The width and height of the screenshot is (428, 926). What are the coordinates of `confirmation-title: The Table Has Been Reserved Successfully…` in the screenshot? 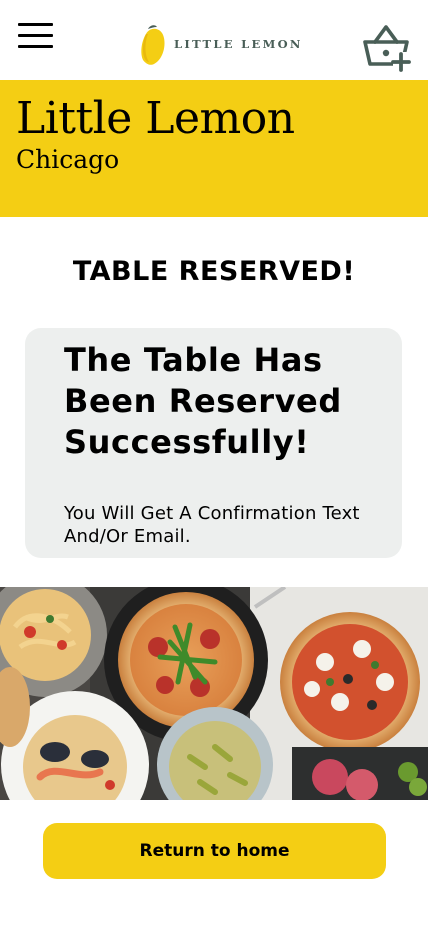 It's located at (203, 401).